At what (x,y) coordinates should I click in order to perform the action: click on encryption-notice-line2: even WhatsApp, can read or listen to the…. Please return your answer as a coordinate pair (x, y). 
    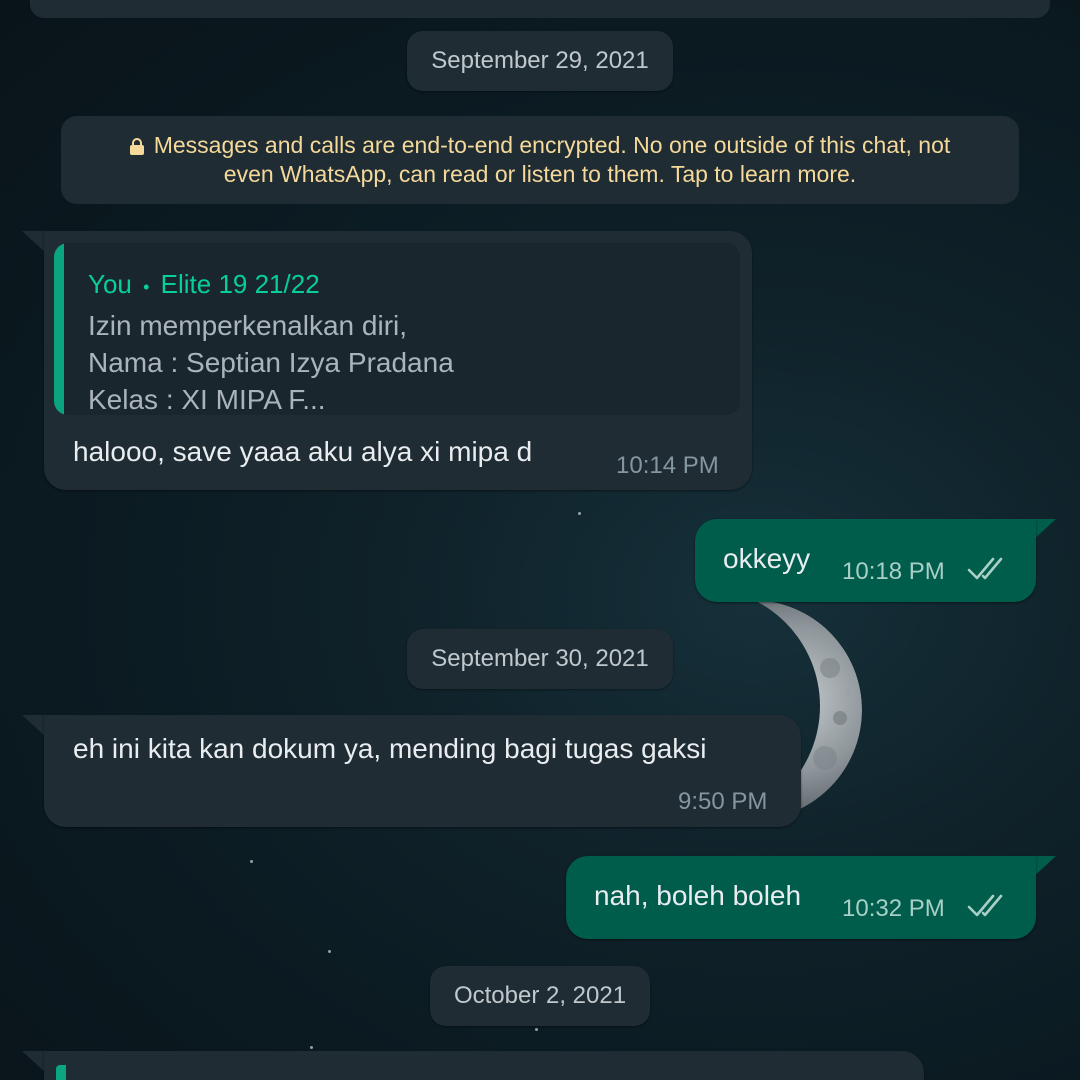
    Looking at the image, I should click on (540, 174).